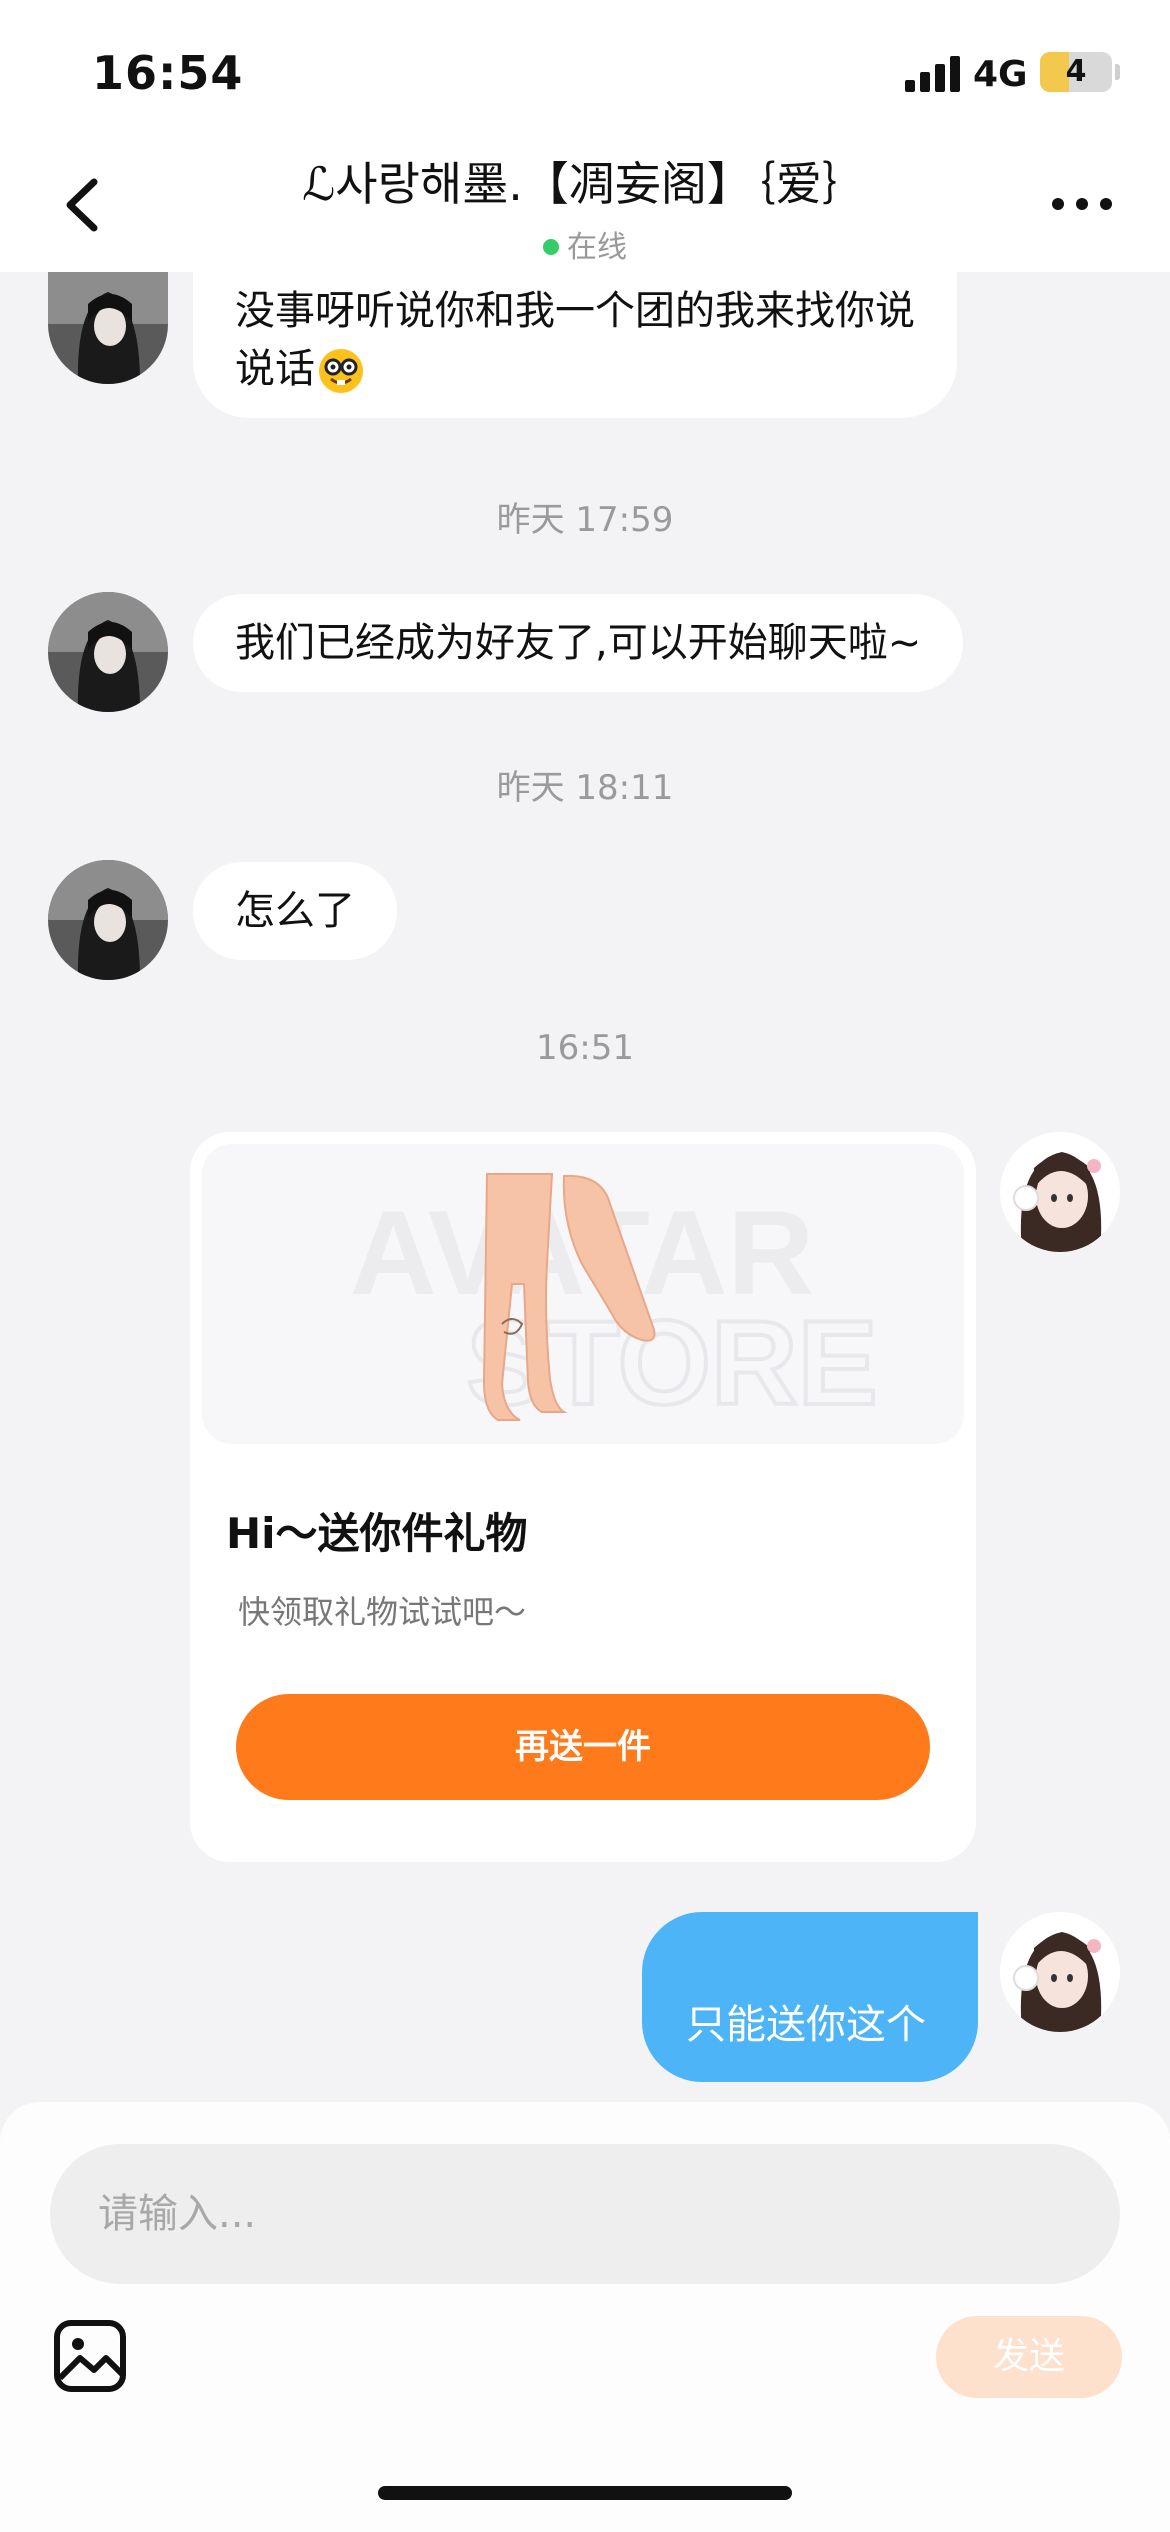  I want to click on incoming-message-bubble: 没事呀听说你和我一个团的我来找你说 说话, so click(575, 345).